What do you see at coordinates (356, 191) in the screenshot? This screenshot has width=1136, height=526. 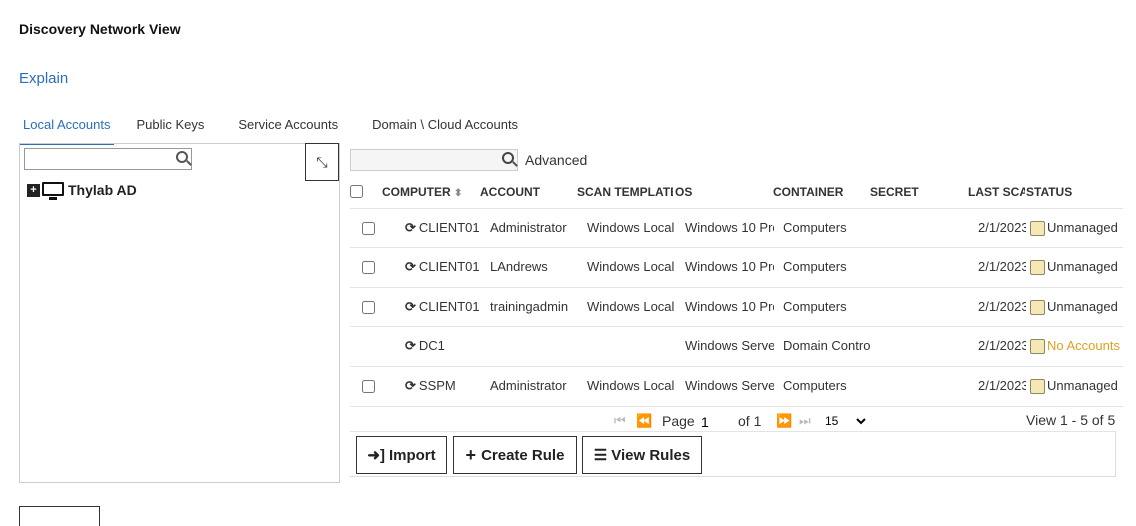 I see `select-all-checkbox` at bounding box center [356, 191].